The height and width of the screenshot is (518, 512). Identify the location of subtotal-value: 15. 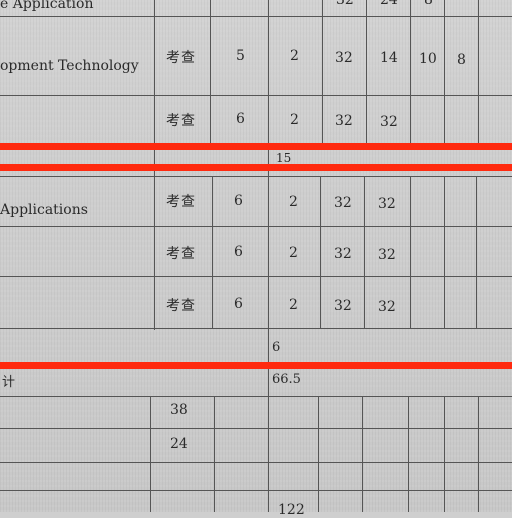
(284, 158).